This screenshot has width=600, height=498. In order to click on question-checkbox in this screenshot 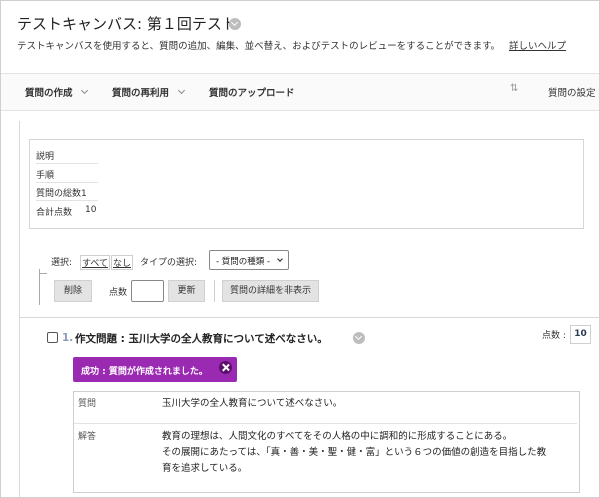, I will do `click(52, 337)`.